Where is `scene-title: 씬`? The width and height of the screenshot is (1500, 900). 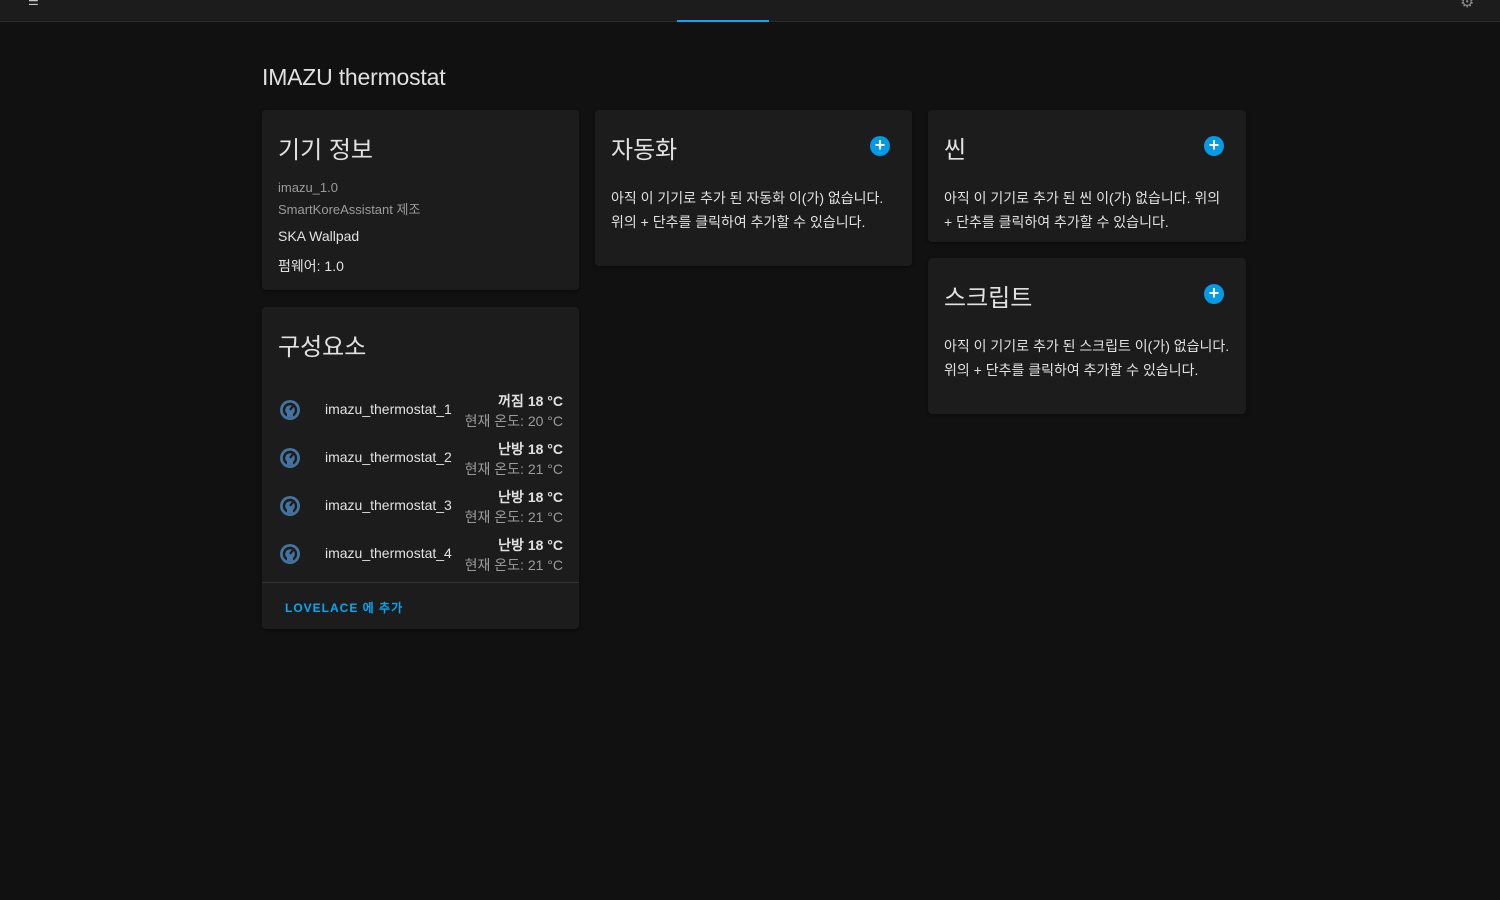
scene-title: 씬 is located at coordinates (955, 150).